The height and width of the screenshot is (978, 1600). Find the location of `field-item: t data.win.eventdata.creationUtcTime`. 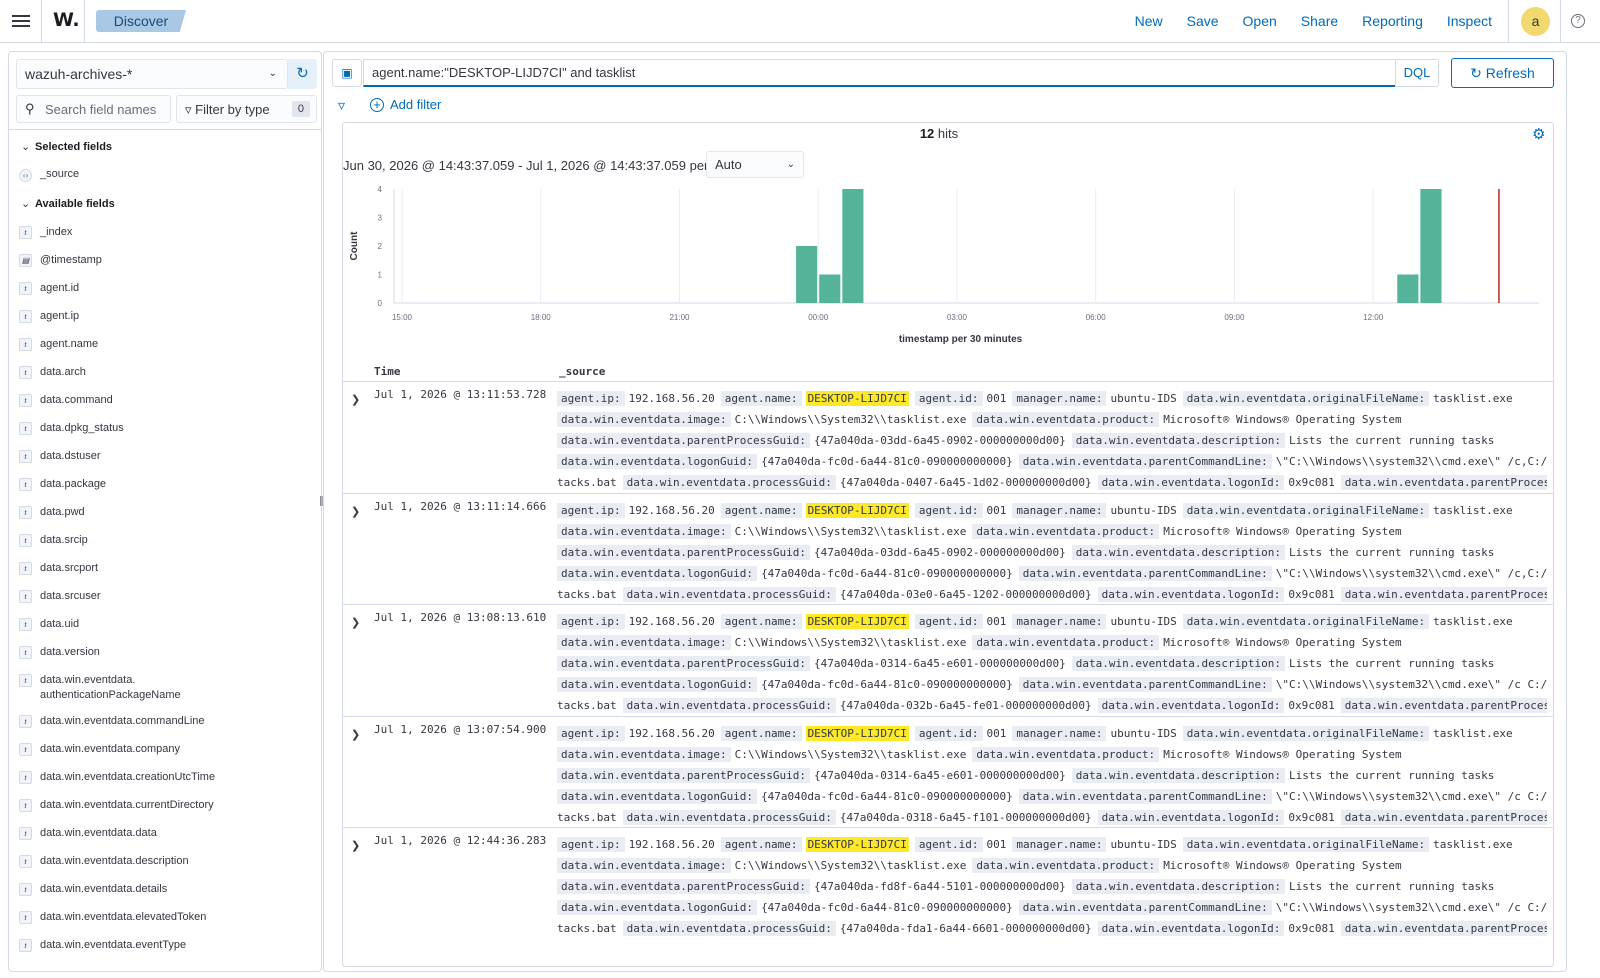

field-item: t data.win.eventdata.creationUtcTime is located at coordinates (117, 777).